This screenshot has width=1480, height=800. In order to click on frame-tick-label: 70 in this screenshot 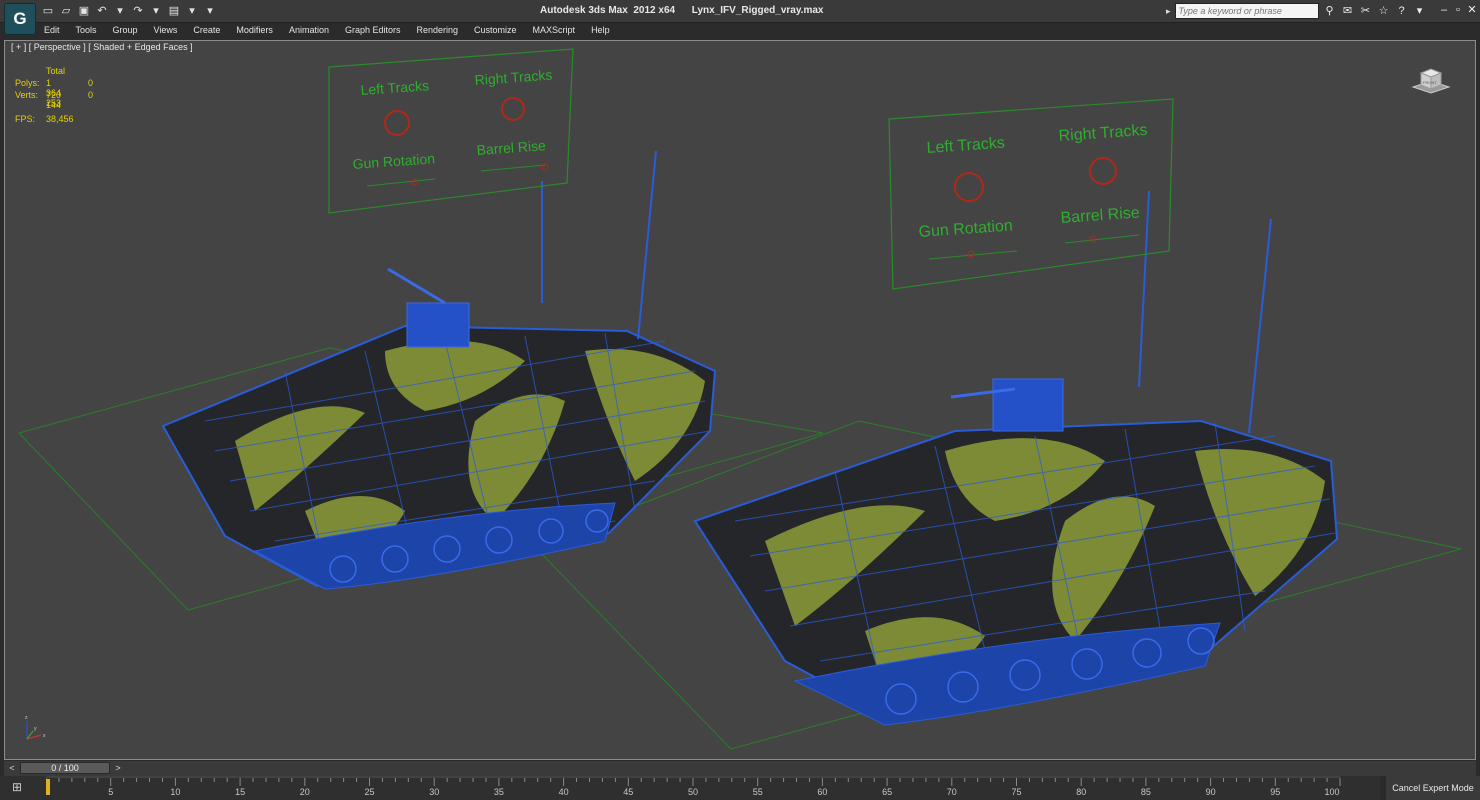, I will do `click(952, 792)`.